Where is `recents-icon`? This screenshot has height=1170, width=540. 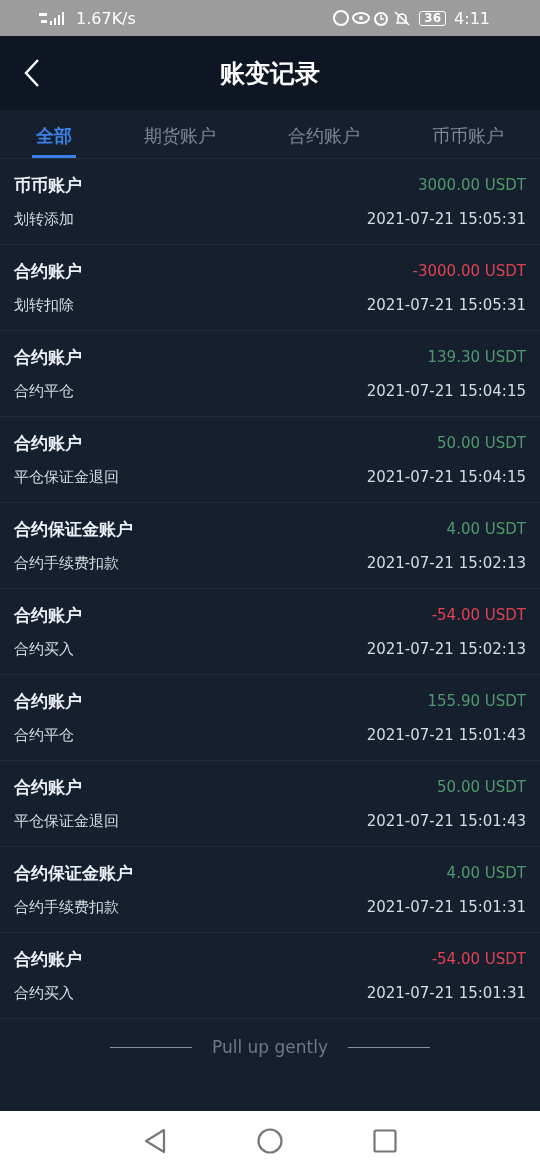
recents-icon is located at coordinates (385, 1140).